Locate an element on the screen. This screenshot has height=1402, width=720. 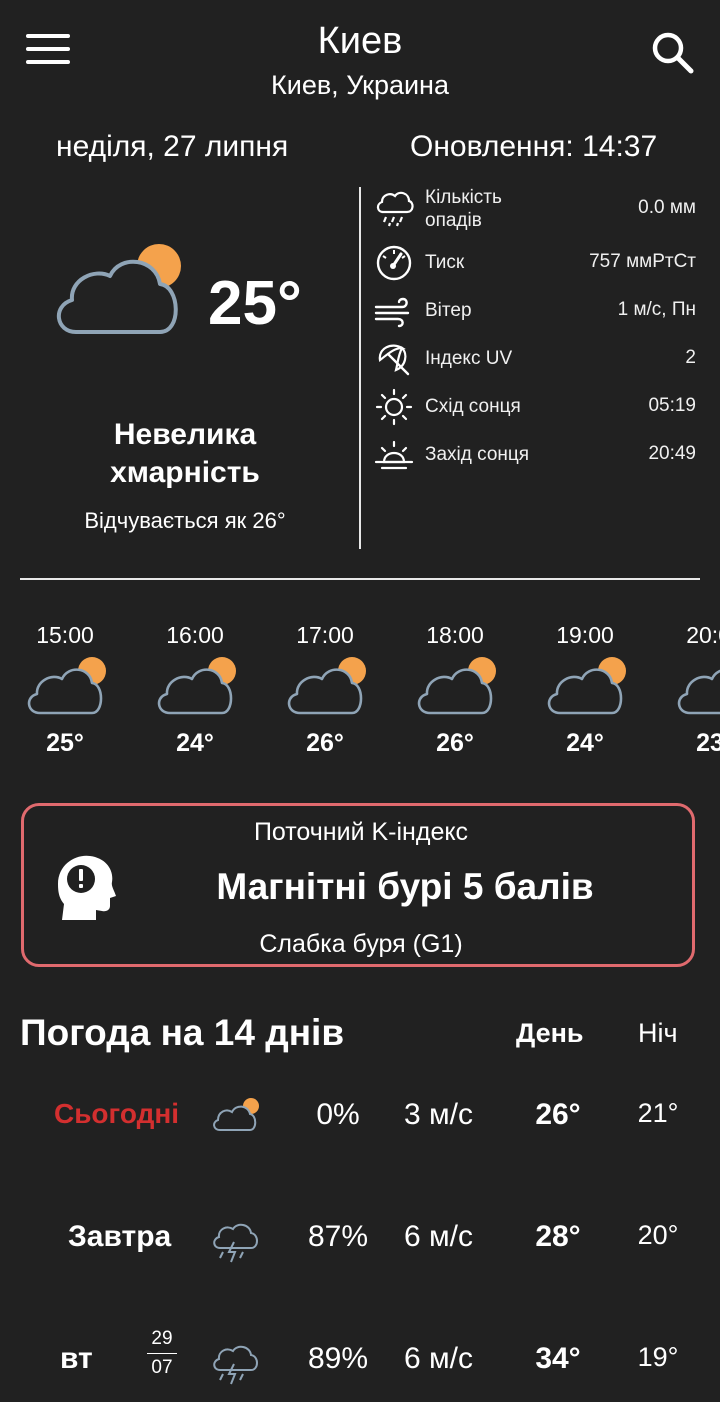
forecast-wind: 3 м/с is located at coordinates (438, 1114).